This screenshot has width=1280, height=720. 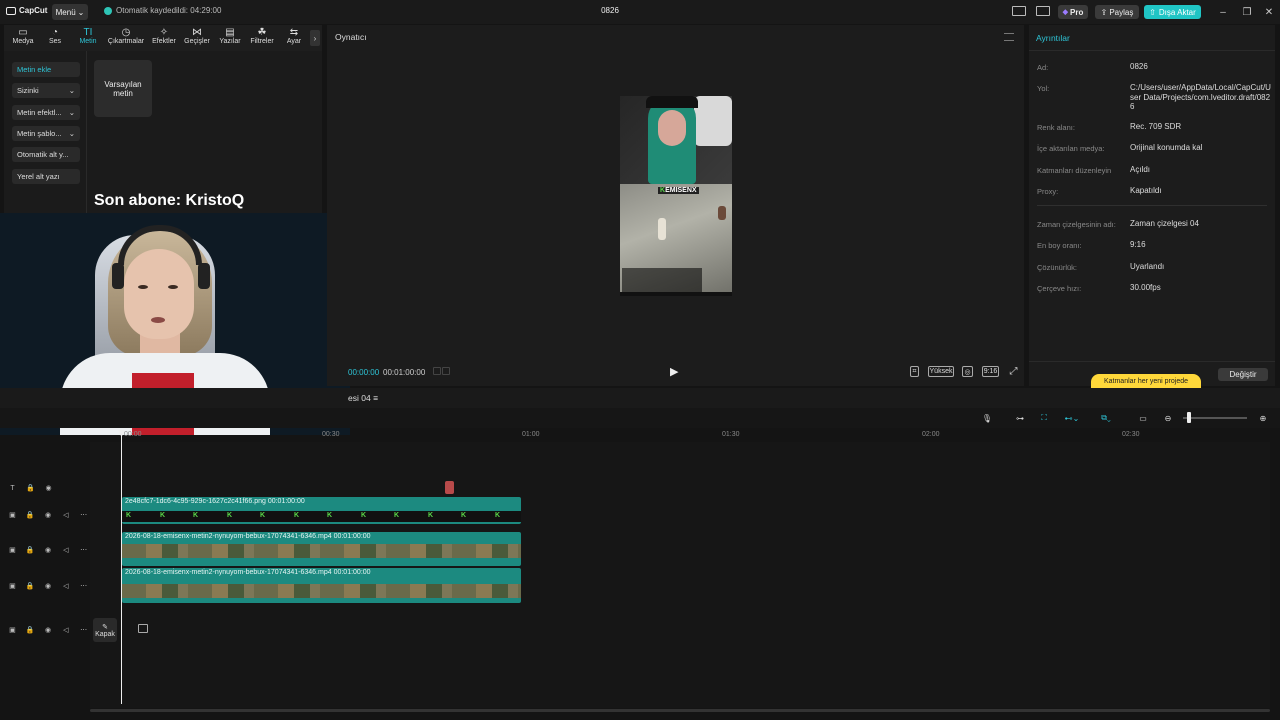 What do you see at coordinates (1106, 418) in the screenshot?
I see `preview-axis-icon: ⧉⌄` at bounding box center [1106, 418].